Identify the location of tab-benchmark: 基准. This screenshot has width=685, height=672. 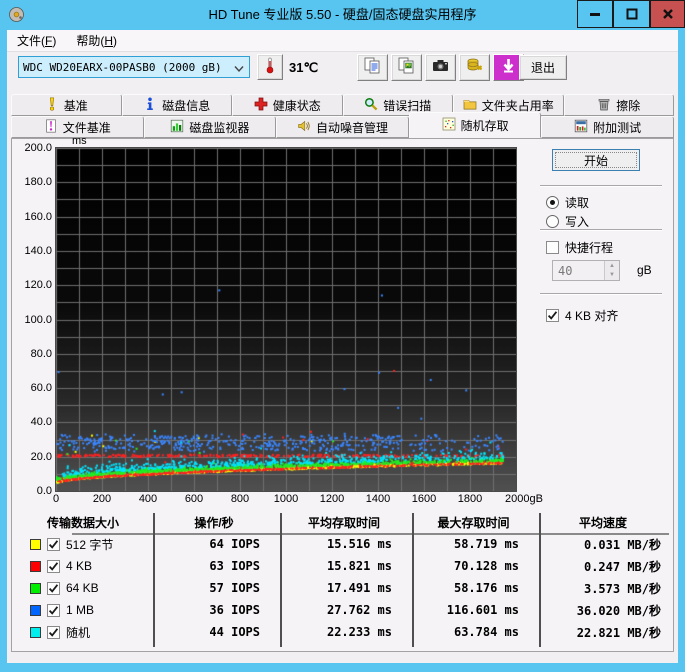
(66, 105).